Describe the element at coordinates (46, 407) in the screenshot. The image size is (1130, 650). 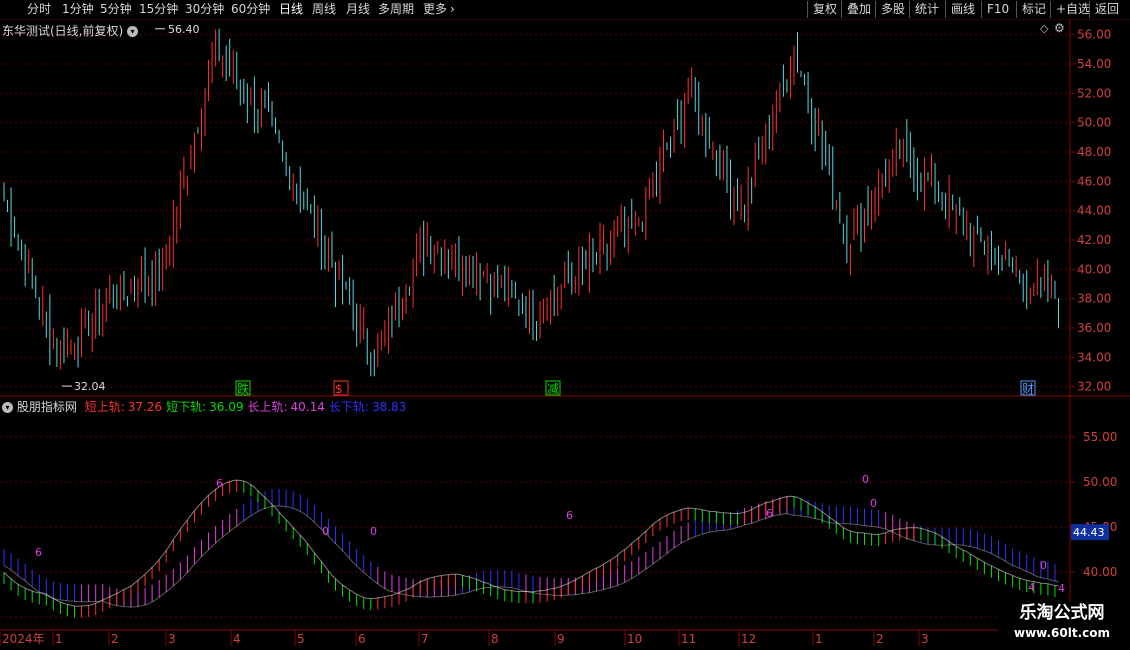
I see `indicator-name: 股朋指标网` at that location.